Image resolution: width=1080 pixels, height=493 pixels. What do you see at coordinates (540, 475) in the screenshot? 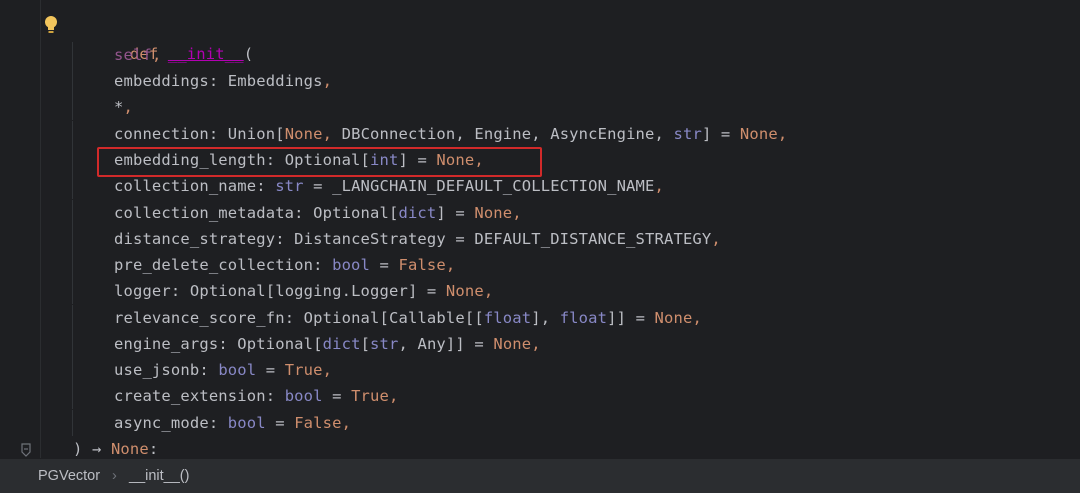
I see `breadcrumb: PGVector › __init__()` at bounding box center [540, 475].